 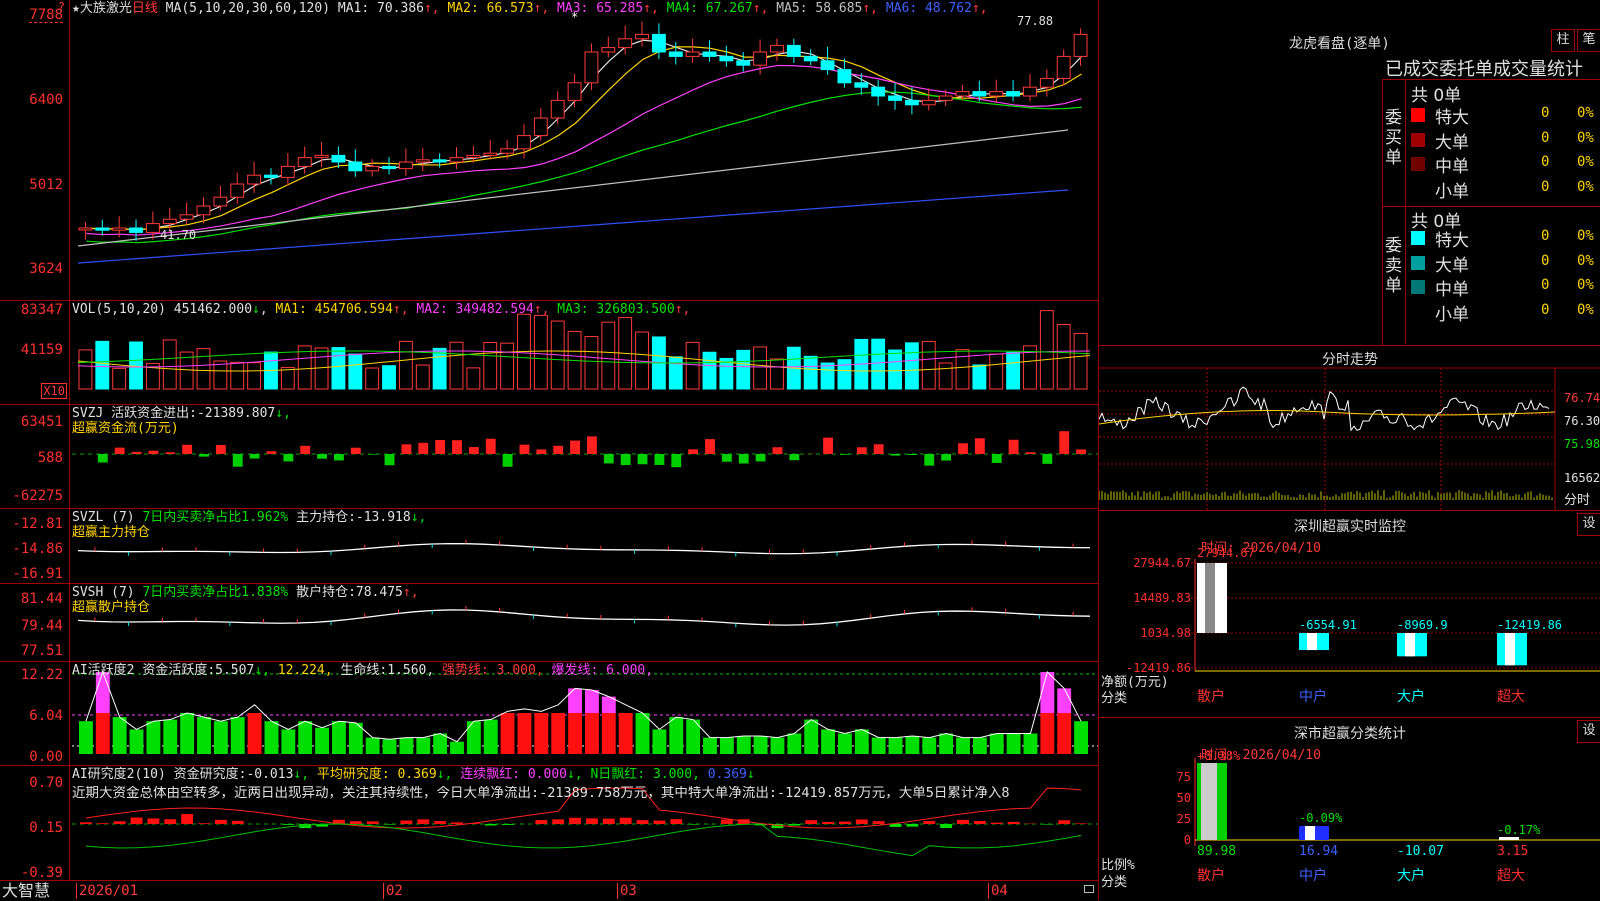 I want to click on intraday-panel: 分时走势 76.74 76.30 75.98 16562 分时, so click(x=1349, y=427).